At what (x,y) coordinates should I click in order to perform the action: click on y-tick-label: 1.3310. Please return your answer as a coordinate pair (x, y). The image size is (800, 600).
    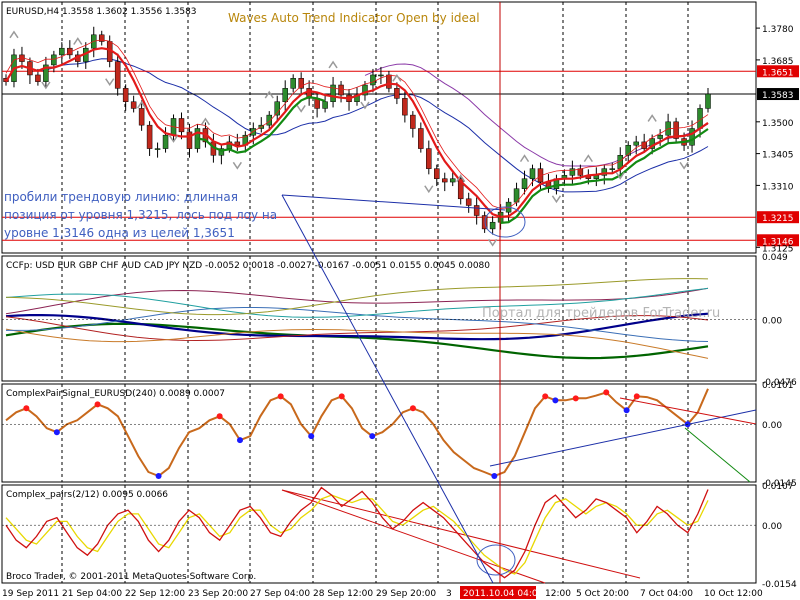
    Looking at the image, I should click on (778, 187).